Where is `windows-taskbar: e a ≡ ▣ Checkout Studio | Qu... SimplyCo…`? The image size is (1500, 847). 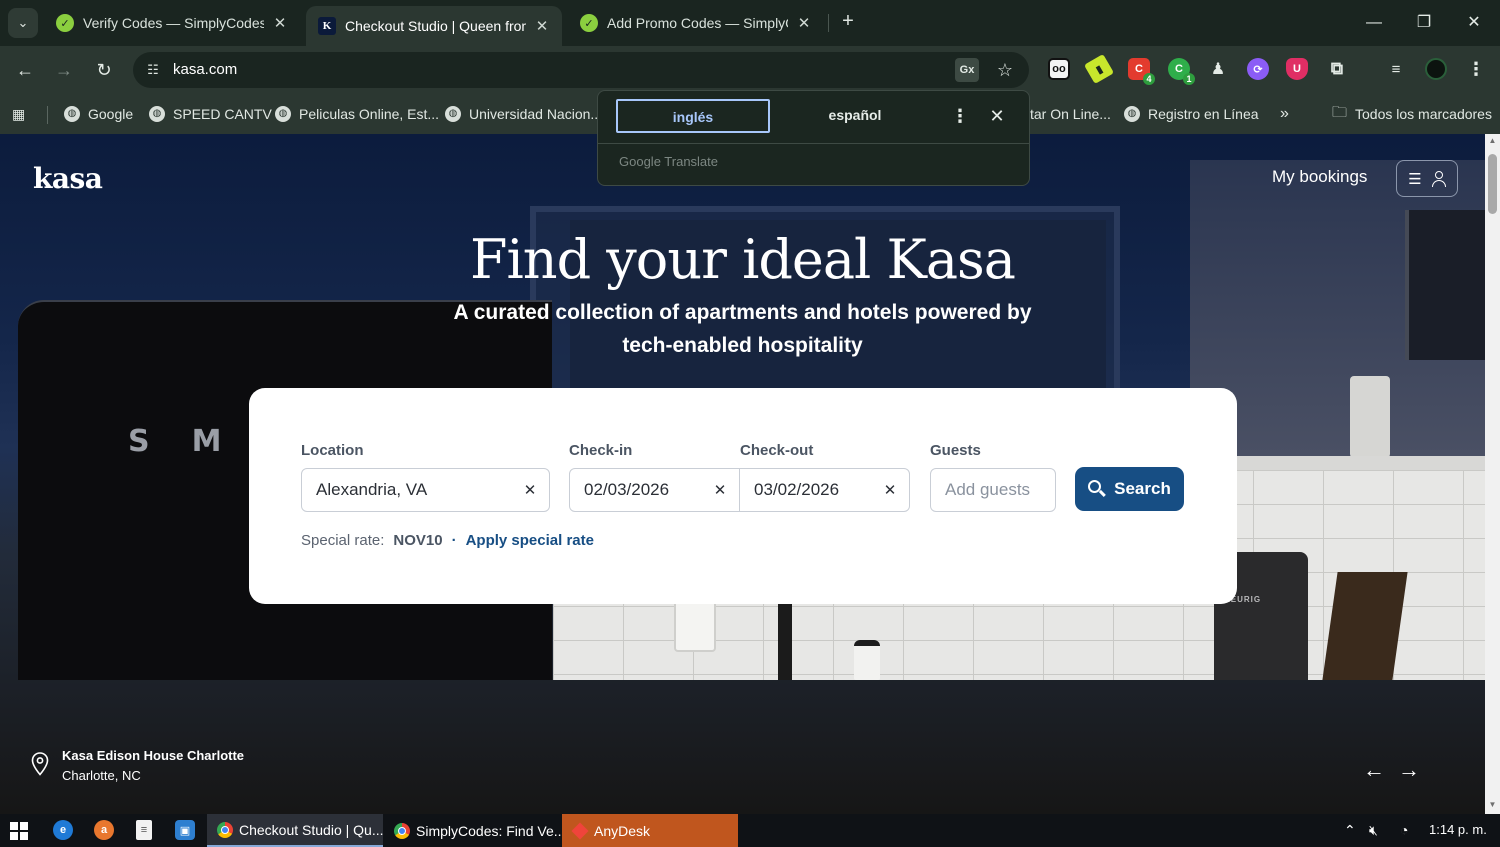
windows-taskbar: e a ≡ ▣ Checkout Studio | Qu... SimplyCo… is located at coordinates (750, 830).